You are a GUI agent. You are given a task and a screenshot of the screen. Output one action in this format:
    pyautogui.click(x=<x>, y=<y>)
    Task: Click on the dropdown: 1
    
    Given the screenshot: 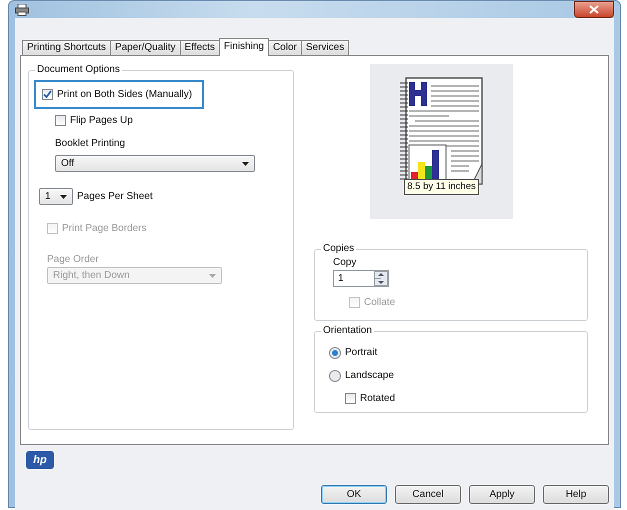 What is the action you would take?
    pyautogui.click(x=56, y=196)
    